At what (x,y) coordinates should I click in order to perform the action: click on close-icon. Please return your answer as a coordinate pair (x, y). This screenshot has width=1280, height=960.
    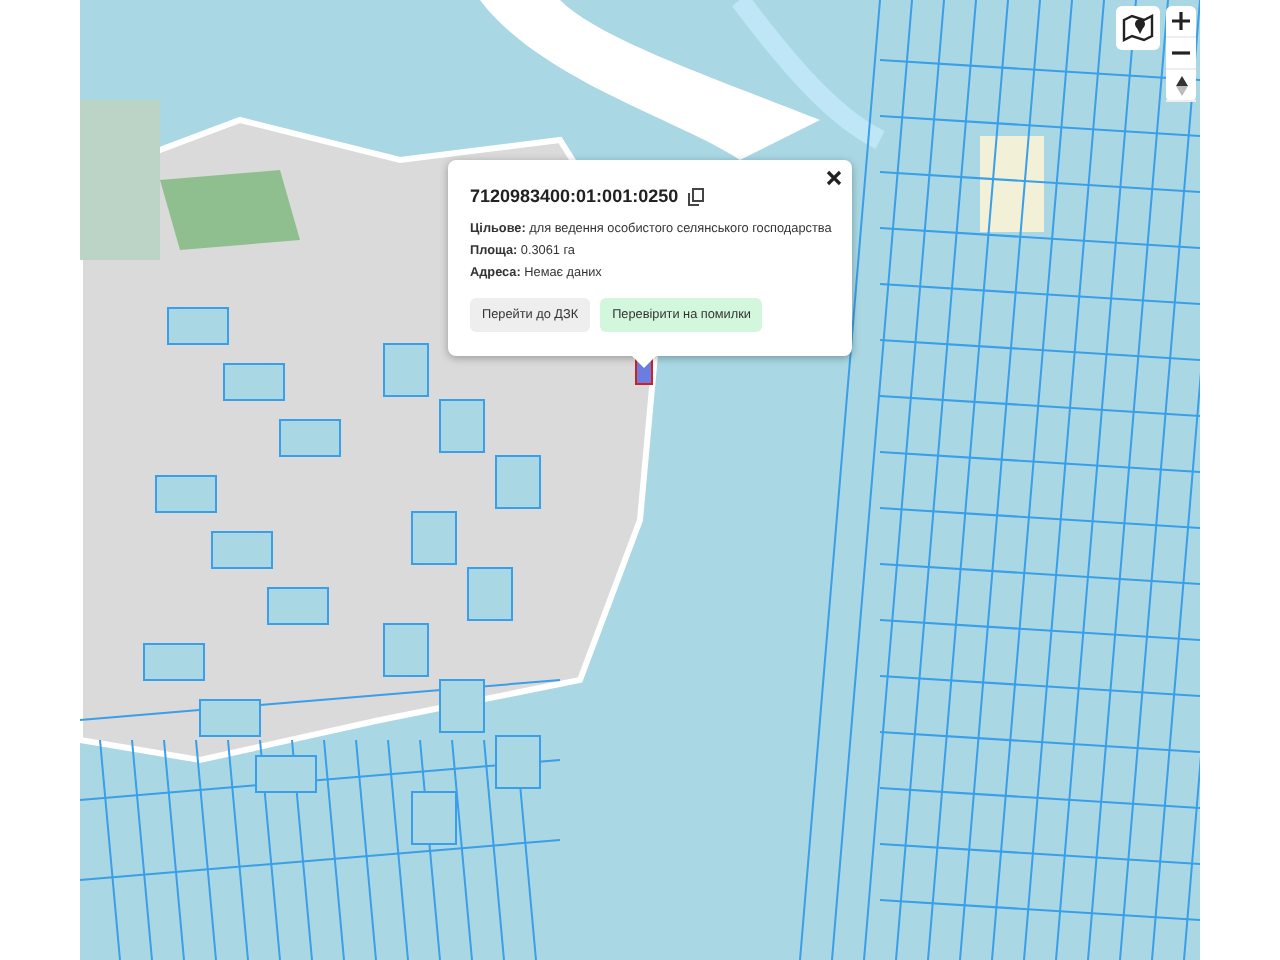
    Looking at the image, I should click on (834, 178).